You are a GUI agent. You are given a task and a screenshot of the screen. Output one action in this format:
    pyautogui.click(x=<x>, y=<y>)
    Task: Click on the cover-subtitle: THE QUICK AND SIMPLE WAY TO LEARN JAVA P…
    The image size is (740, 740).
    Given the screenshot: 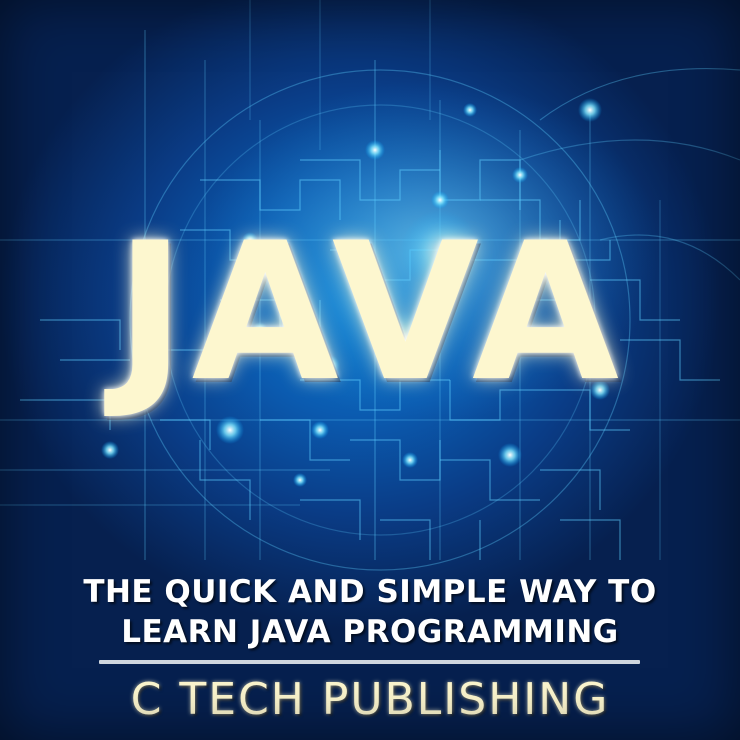 What is the action you would take?
    pyautogui.click(x=370, y=612)
    